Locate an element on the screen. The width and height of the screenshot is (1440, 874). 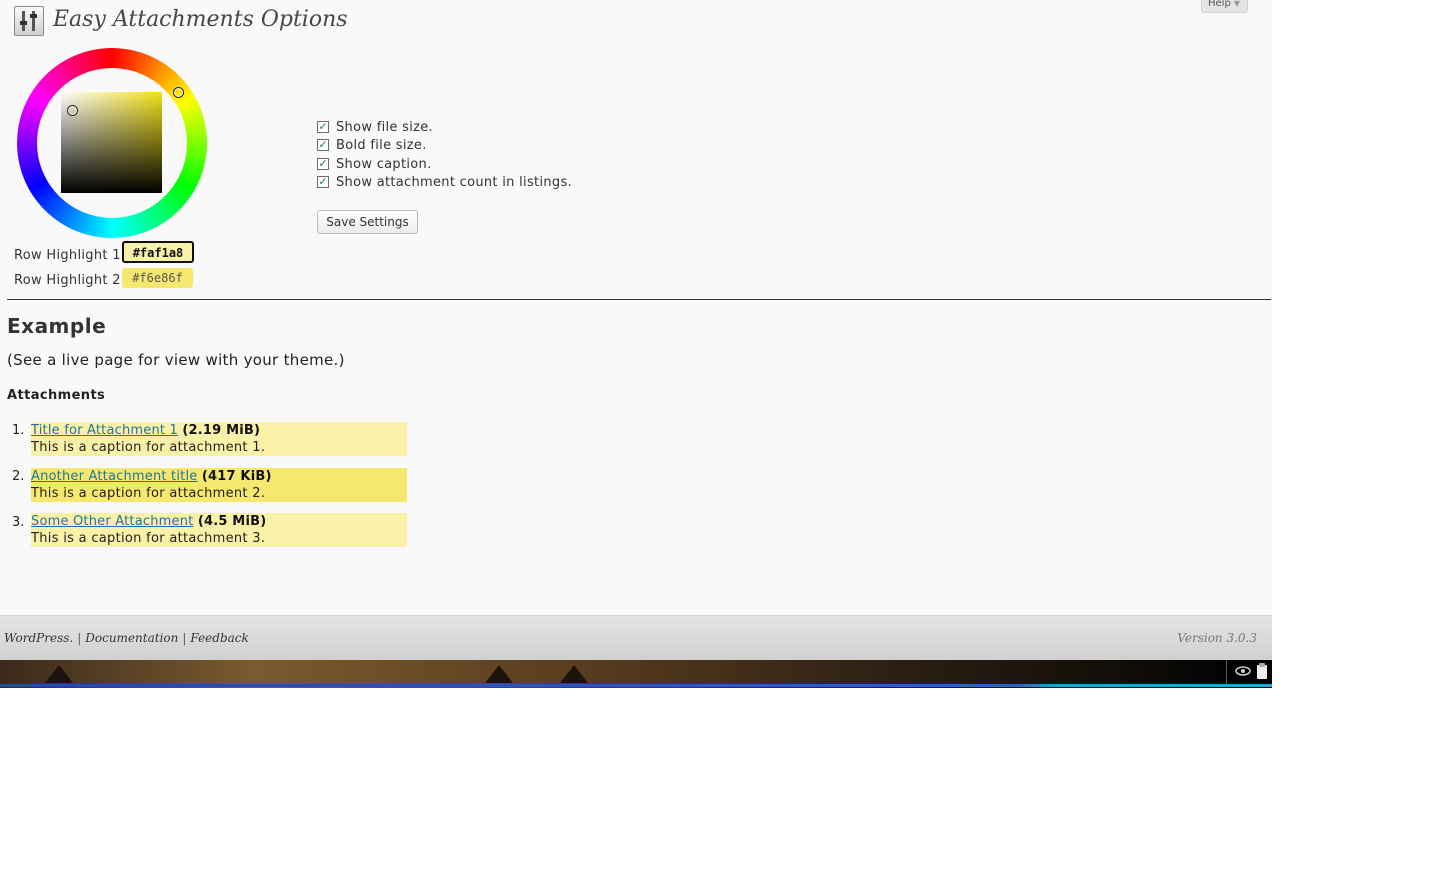
settings-icon is located at coordinates (29, 21).